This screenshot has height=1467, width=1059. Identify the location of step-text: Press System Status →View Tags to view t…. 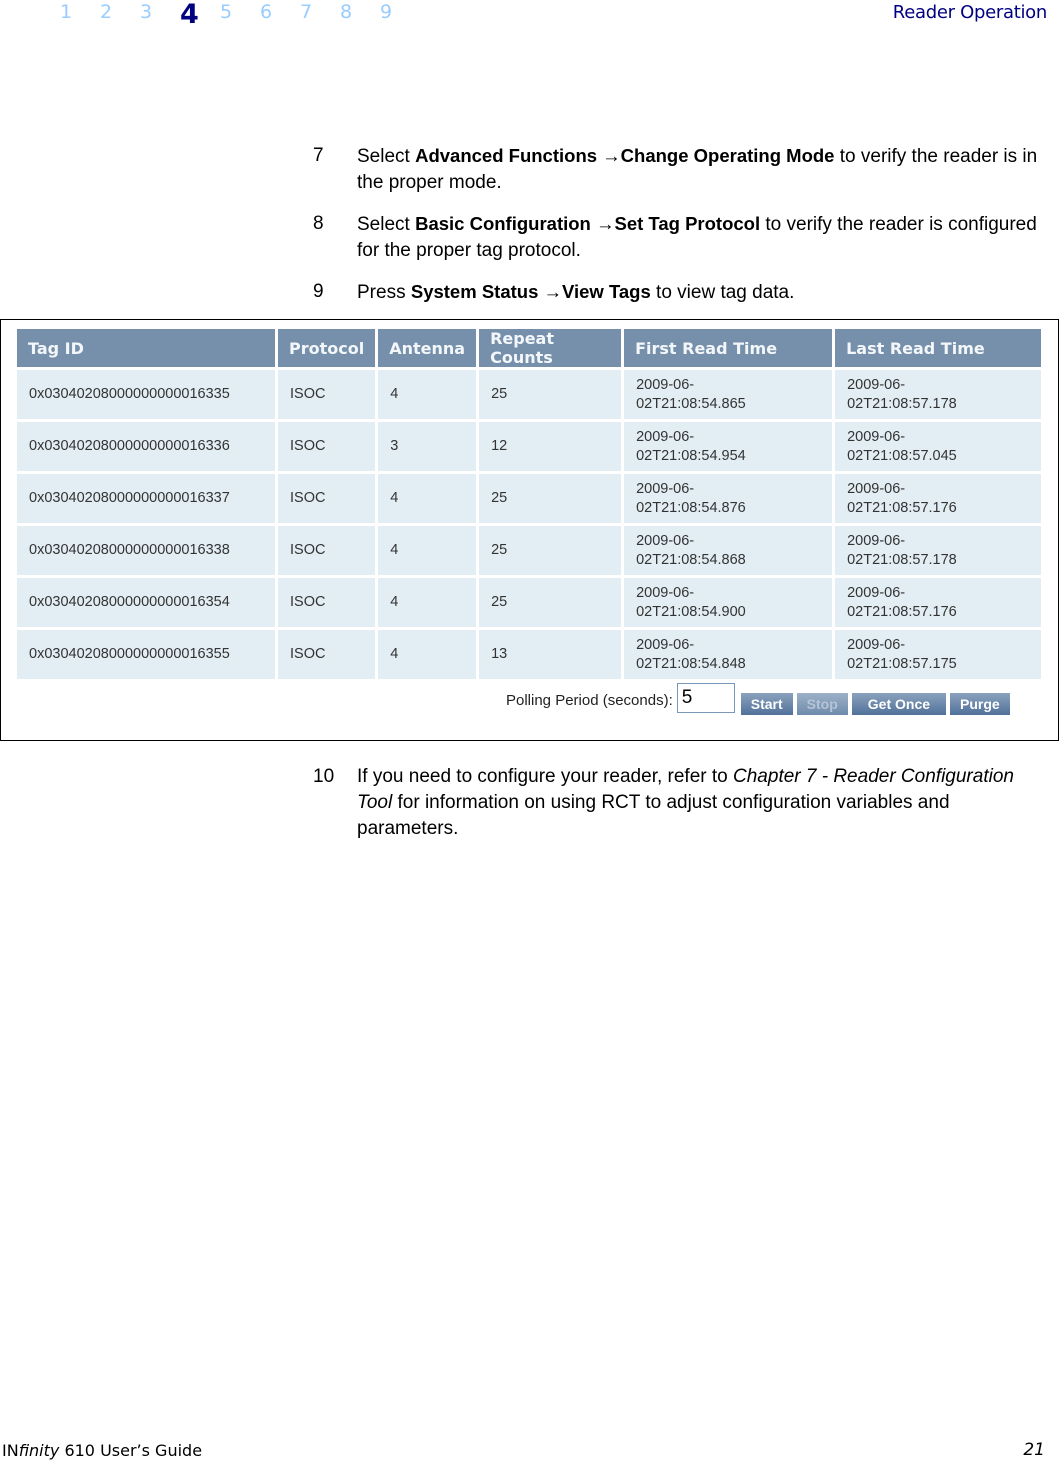
(700, 292).